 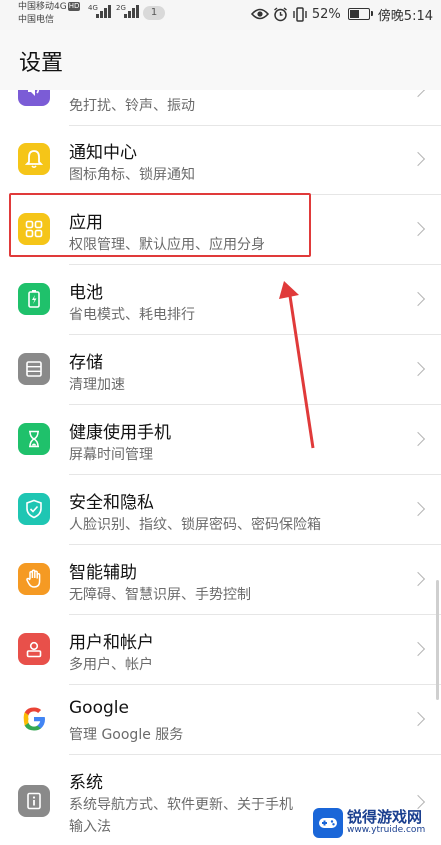 What do you see at coordinates (120, 433) in the screenshot?
I see `settings-item-title: 健康使用手机` at bounding box center [120, 433].